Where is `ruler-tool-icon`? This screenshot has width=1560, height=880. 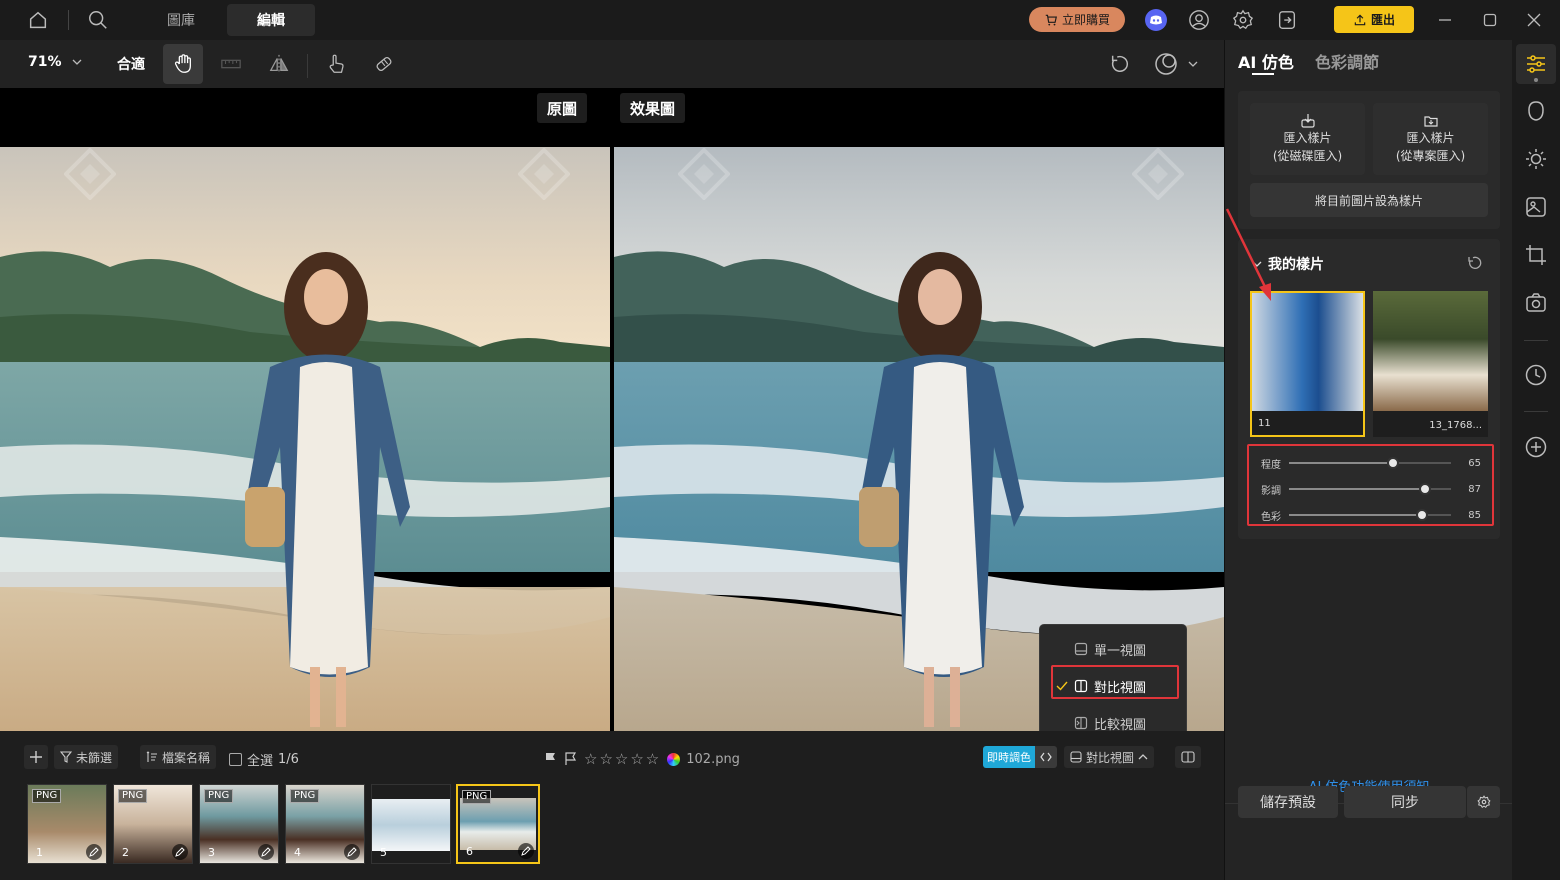
ruler-tool-icon is located at coordinates (231, 64).